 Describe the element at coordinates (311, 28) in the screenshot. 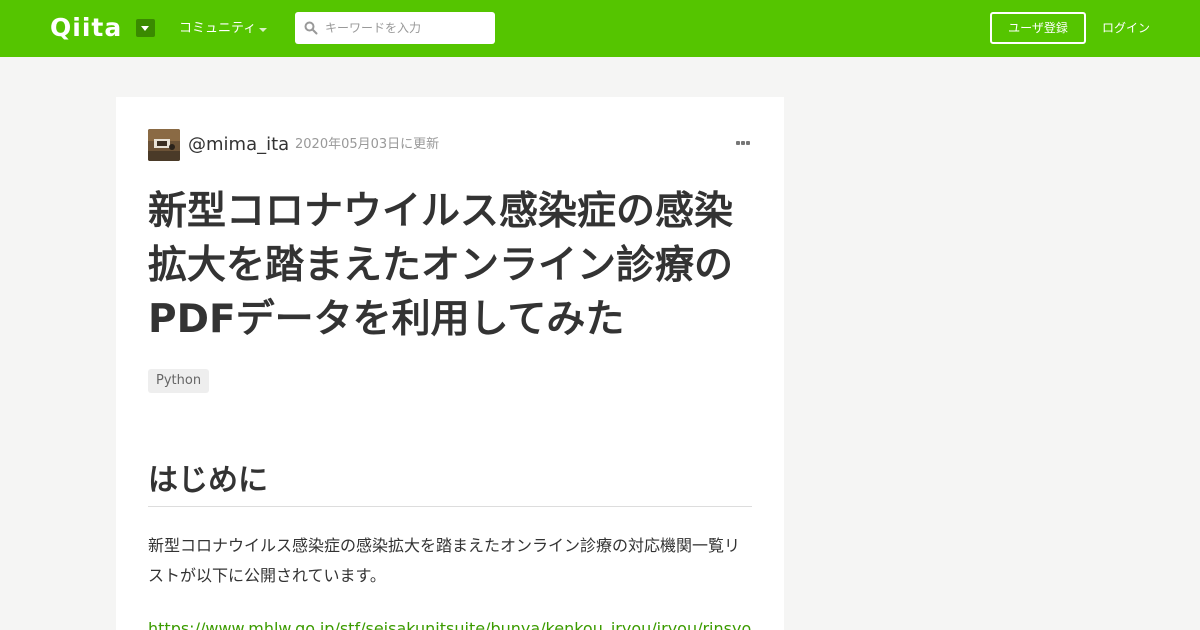

I see `search-icon` at that location.